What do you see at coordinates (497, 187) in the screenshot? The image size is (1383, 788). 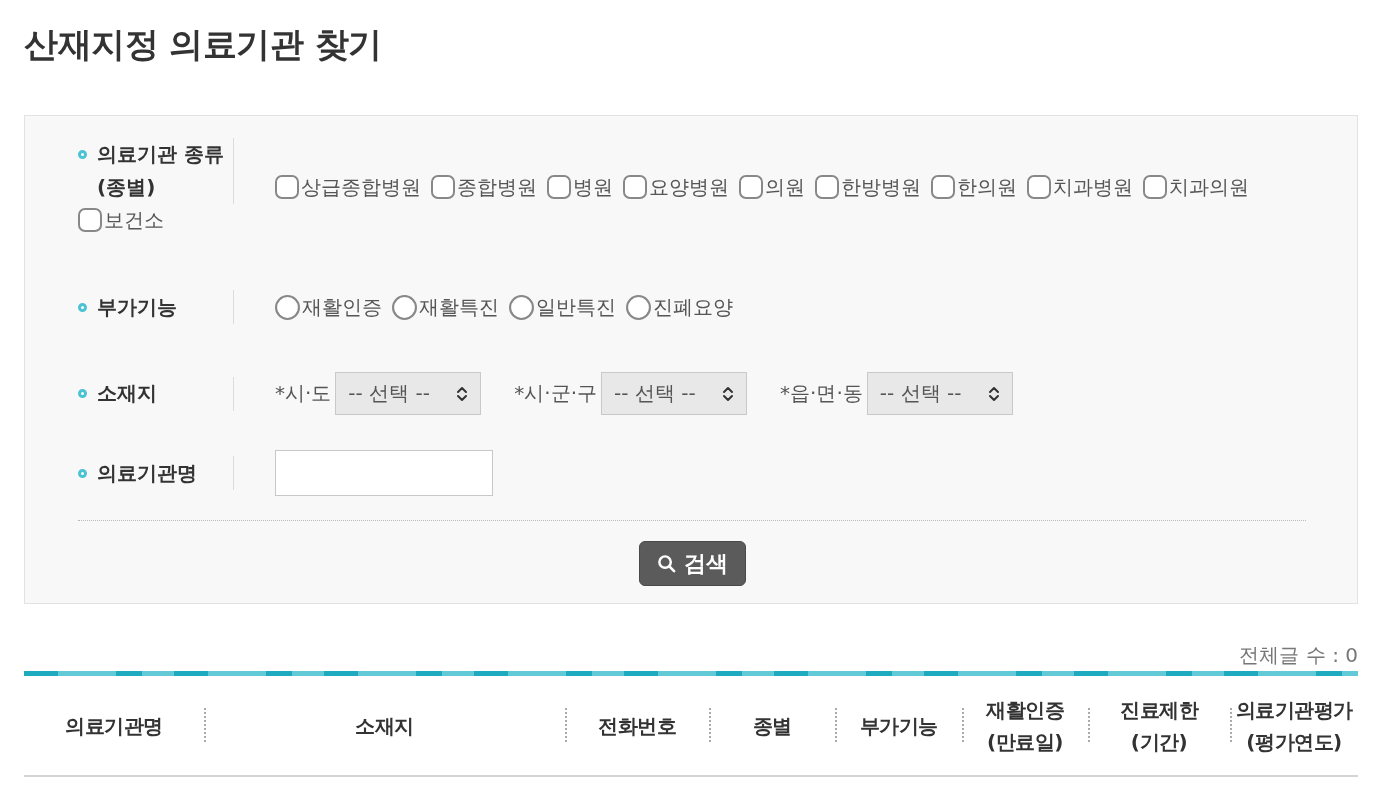 I see `option-label: 종합병원` at bounding box center [497, 187].